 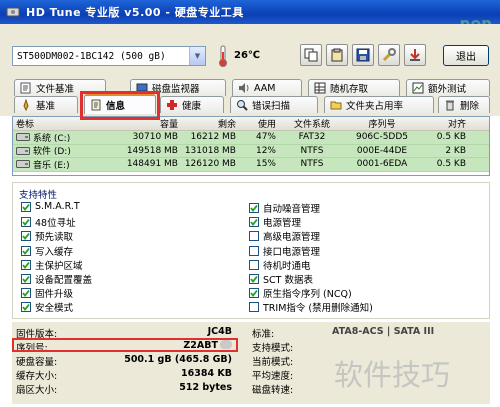 What do you see at coordinates (273, 376) in the screenshot?
I see `avg-speed-label: 平均速度:` at bounding box center [273, 376].